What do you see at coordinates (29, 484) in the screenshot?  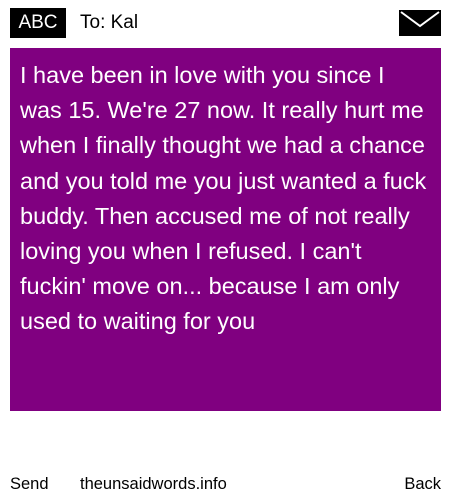 I see `send-button: Send` at bounding box center [29, 484].